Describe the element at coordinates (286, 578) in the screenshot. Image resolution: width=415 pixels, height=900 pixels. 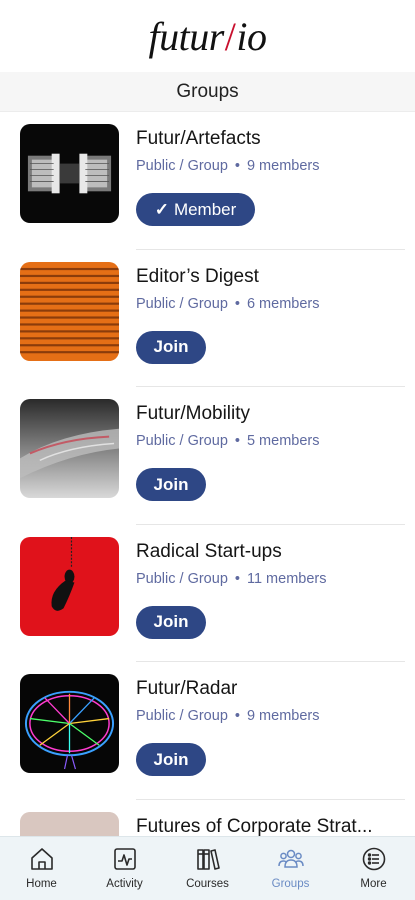
I see `group-member-count: 11 members` at that location.